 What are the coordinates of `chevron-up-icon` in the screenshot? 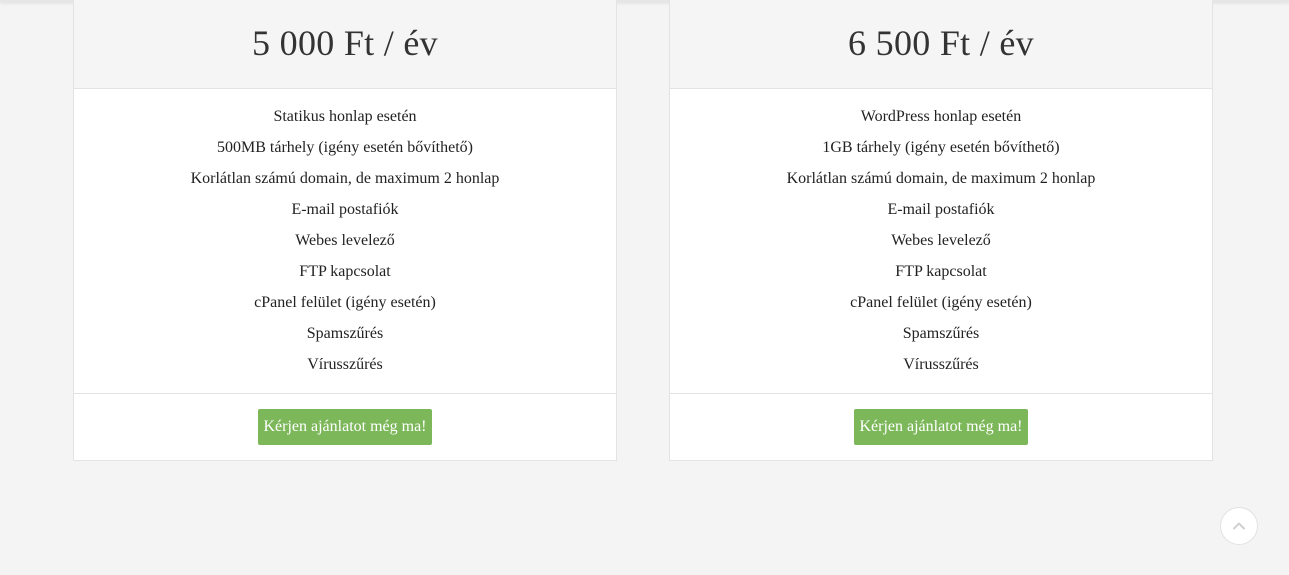 It's located at (1239, 526).